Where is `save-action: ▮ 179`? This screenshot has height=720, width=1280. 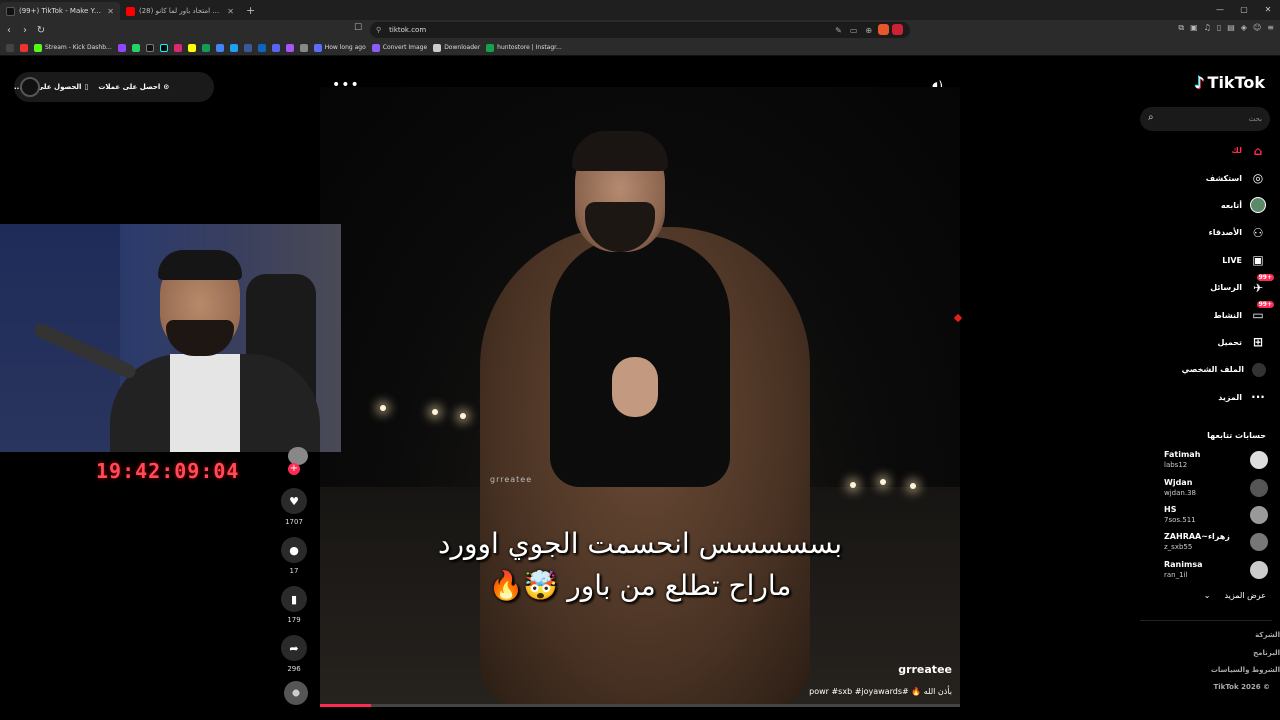 save-action: ▮ 179 is located at coordinates (294, 605).